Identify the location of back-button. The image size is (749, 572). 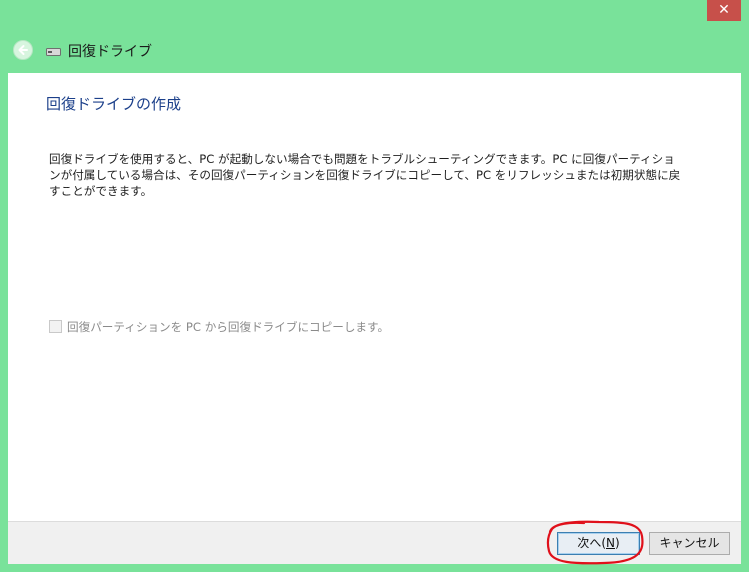
(23, 50).